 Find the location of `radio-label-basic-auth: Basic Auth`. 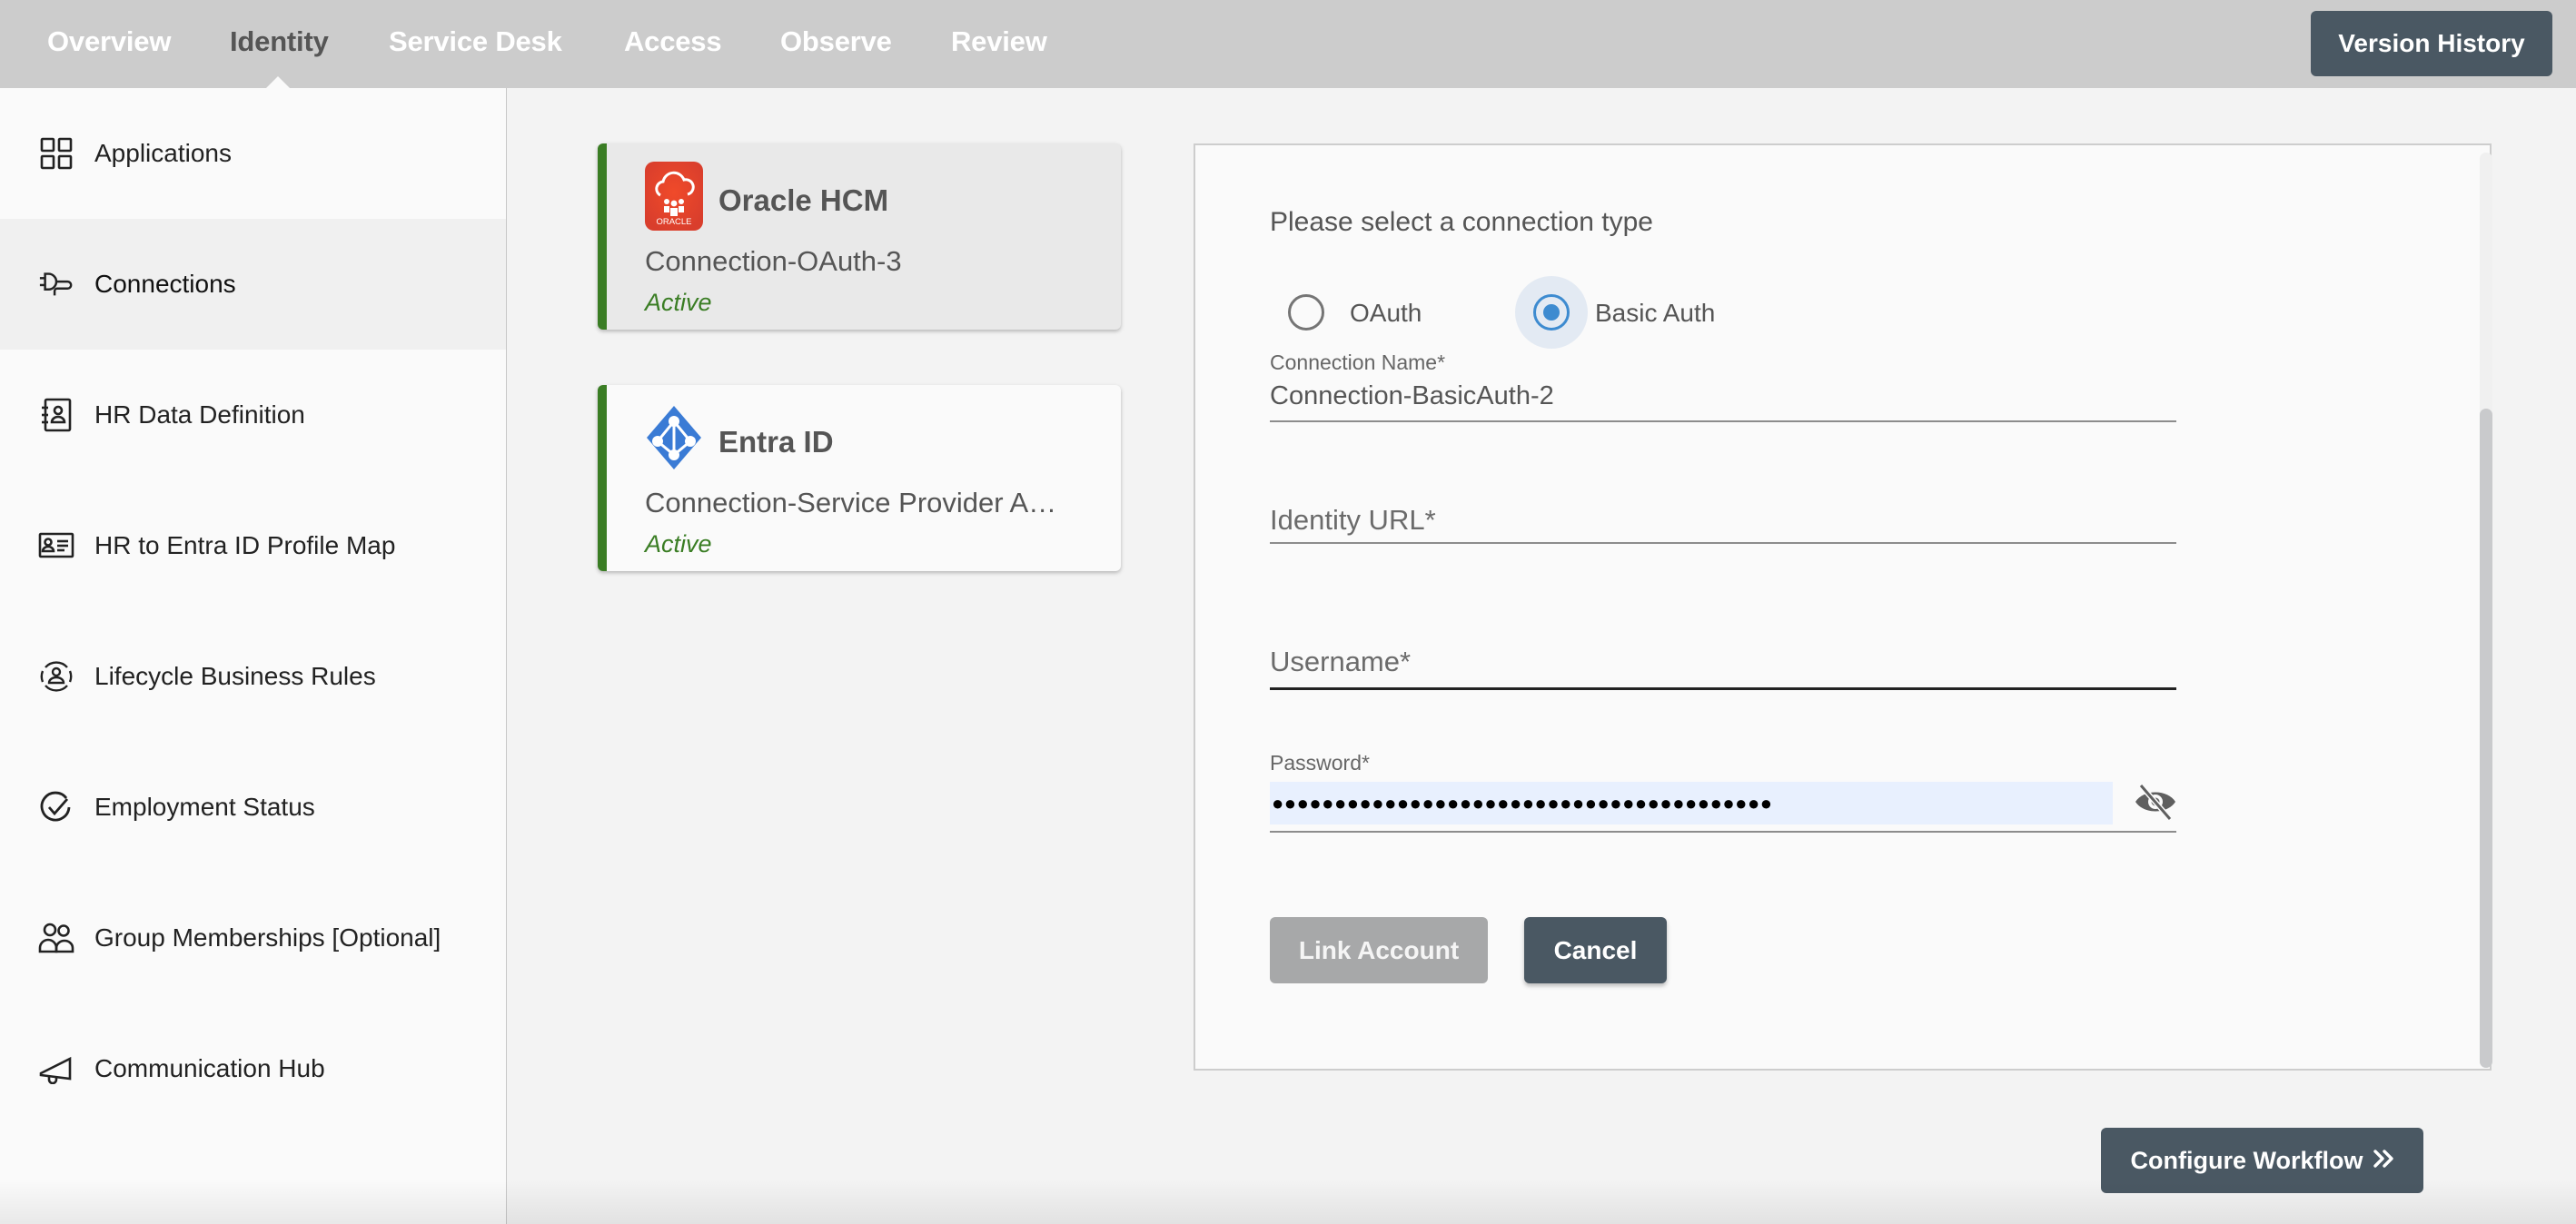

radio-label-basic-auth: Basic Auth is located at coordinates (1655, 314).